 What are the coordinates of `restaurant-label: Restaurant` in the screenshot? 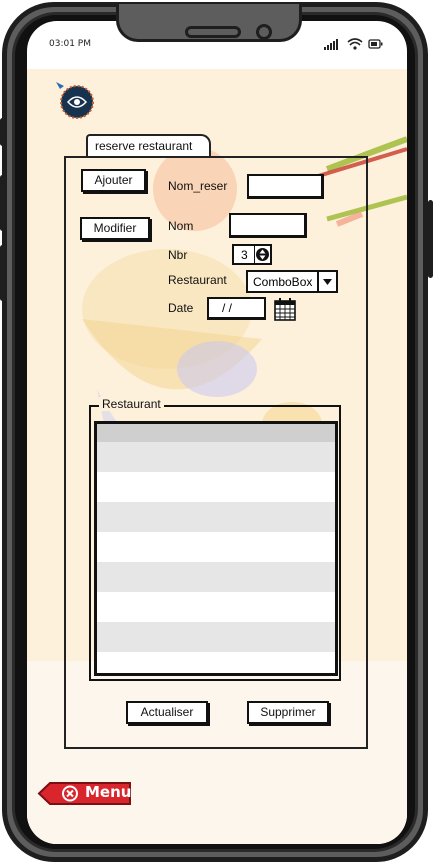 It's located at (197, 280).